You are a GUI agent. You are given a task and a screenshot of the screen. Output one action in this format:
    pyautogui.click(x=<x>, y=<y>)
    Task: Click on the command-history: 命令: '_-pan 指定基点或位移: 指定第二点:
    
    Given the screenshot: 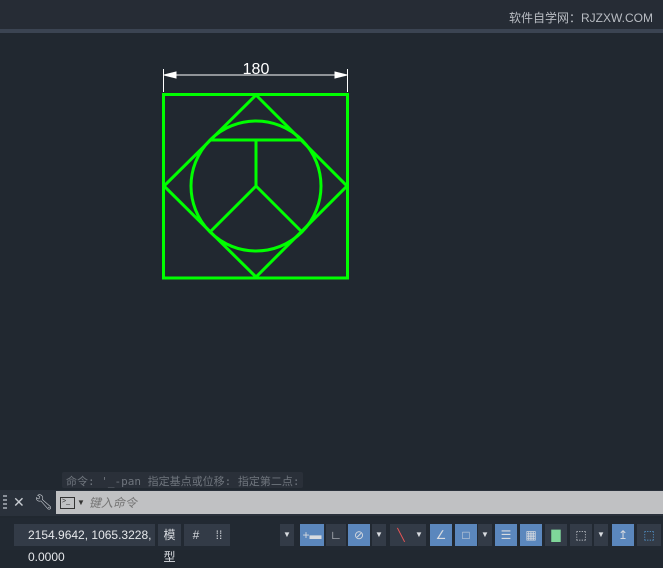 What is the action you would take?
    pyautogui.click(x=183, y=480)
    